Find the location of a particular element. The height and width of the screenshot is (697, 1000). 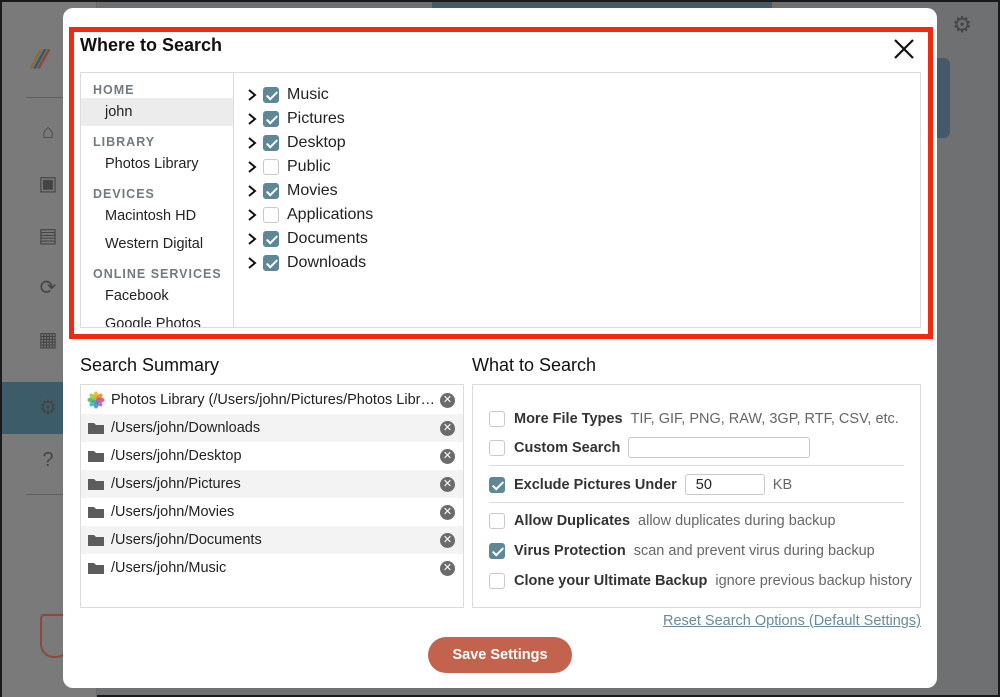

save-settings-button: Save Settings is located at coordinates (500, 655).